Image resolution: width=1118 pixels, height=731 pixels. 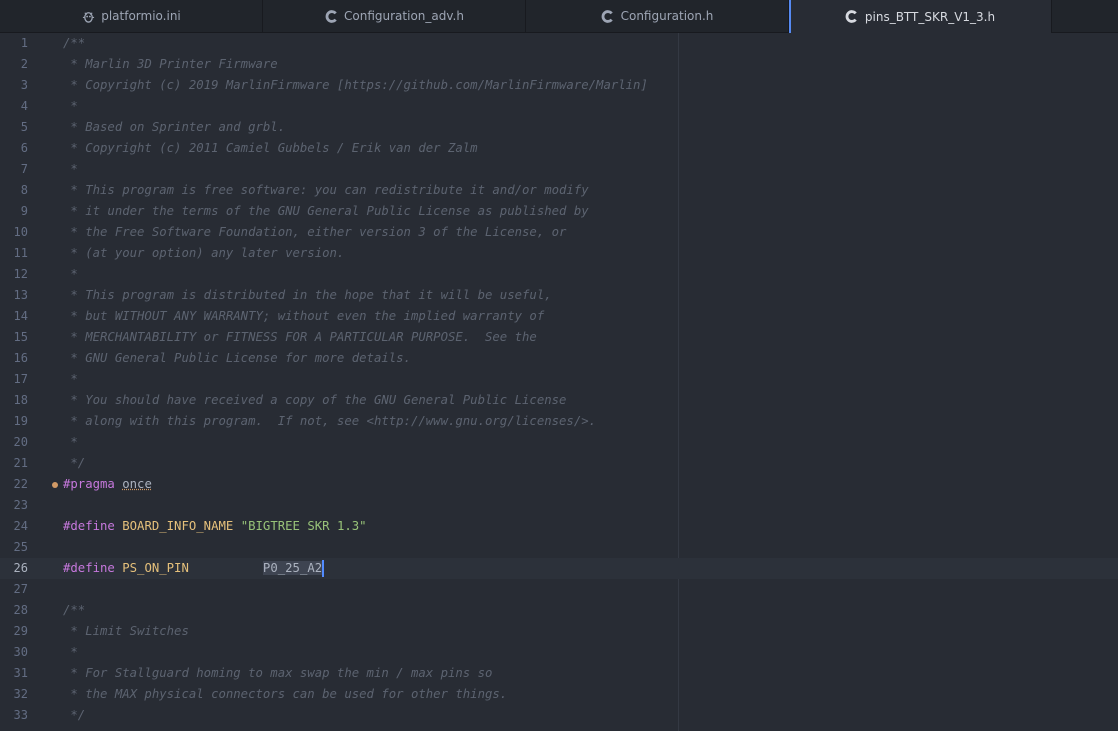 What do you see at coordinates (14, 85) in the screenshot?
I see `line-number: 3` at bounding box center [14, 85].